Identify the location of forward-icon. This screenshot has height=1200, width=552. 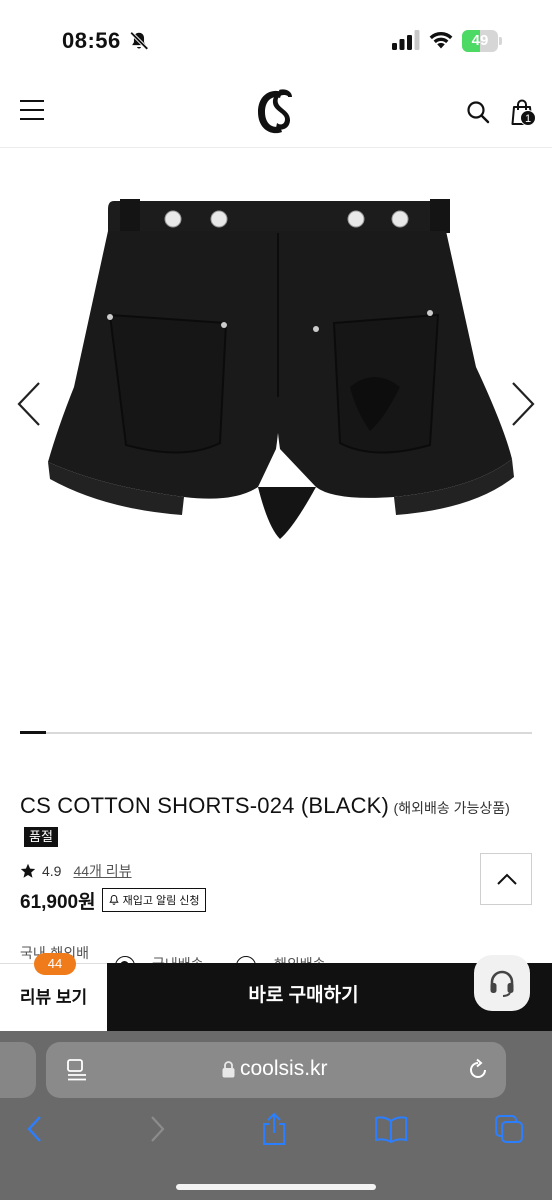
(157, 1129).